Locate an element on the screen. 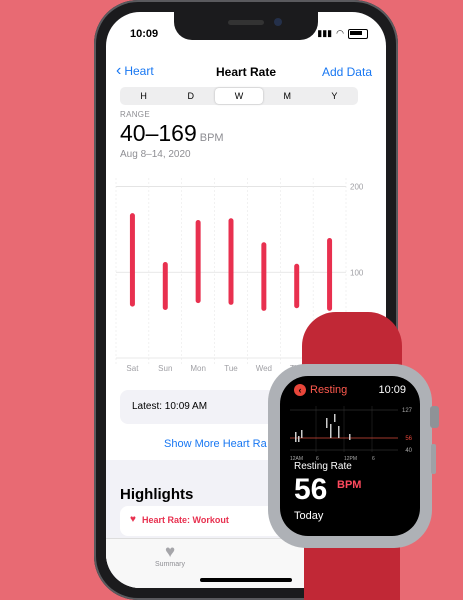  chevron-left-icon: ‹ is located at coordinates (300, 390).